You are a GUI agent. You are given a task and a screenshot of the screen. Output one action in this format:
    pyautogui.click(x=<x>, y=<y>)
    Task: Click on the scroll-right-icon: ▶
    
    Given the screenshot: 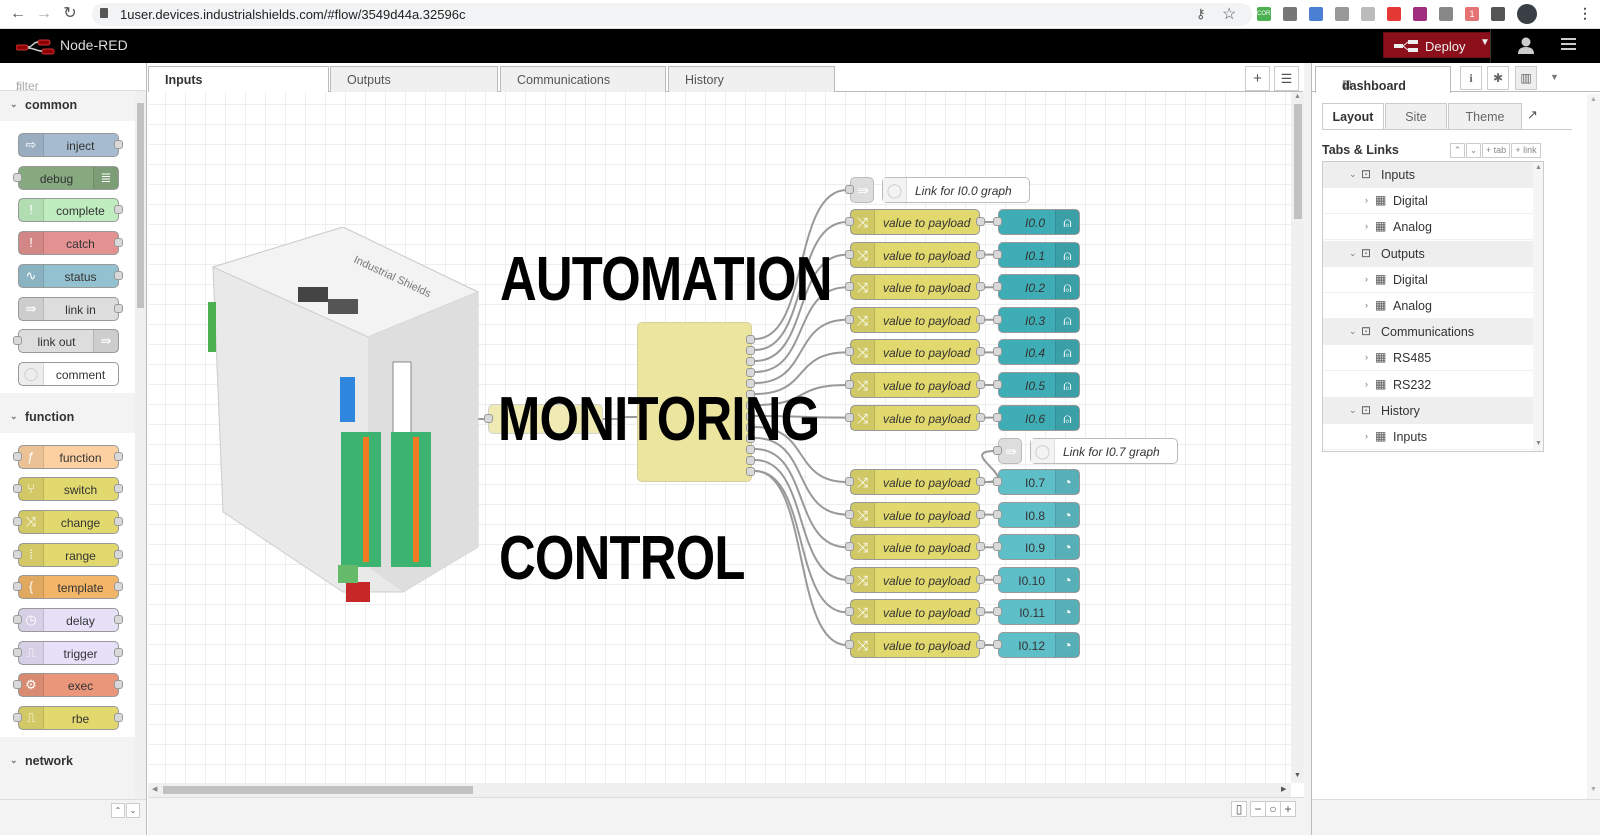 What is the action you would take?
    pyautogui.click(x=1283, y=789)
    